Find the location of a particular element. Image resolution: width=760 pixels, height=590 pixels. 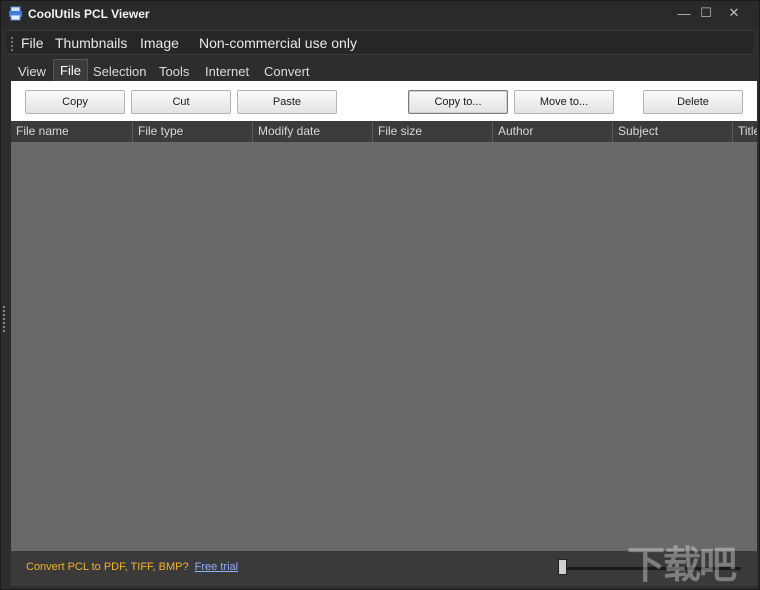

zoom-slider-thumb is located at coordinates (562, 567).